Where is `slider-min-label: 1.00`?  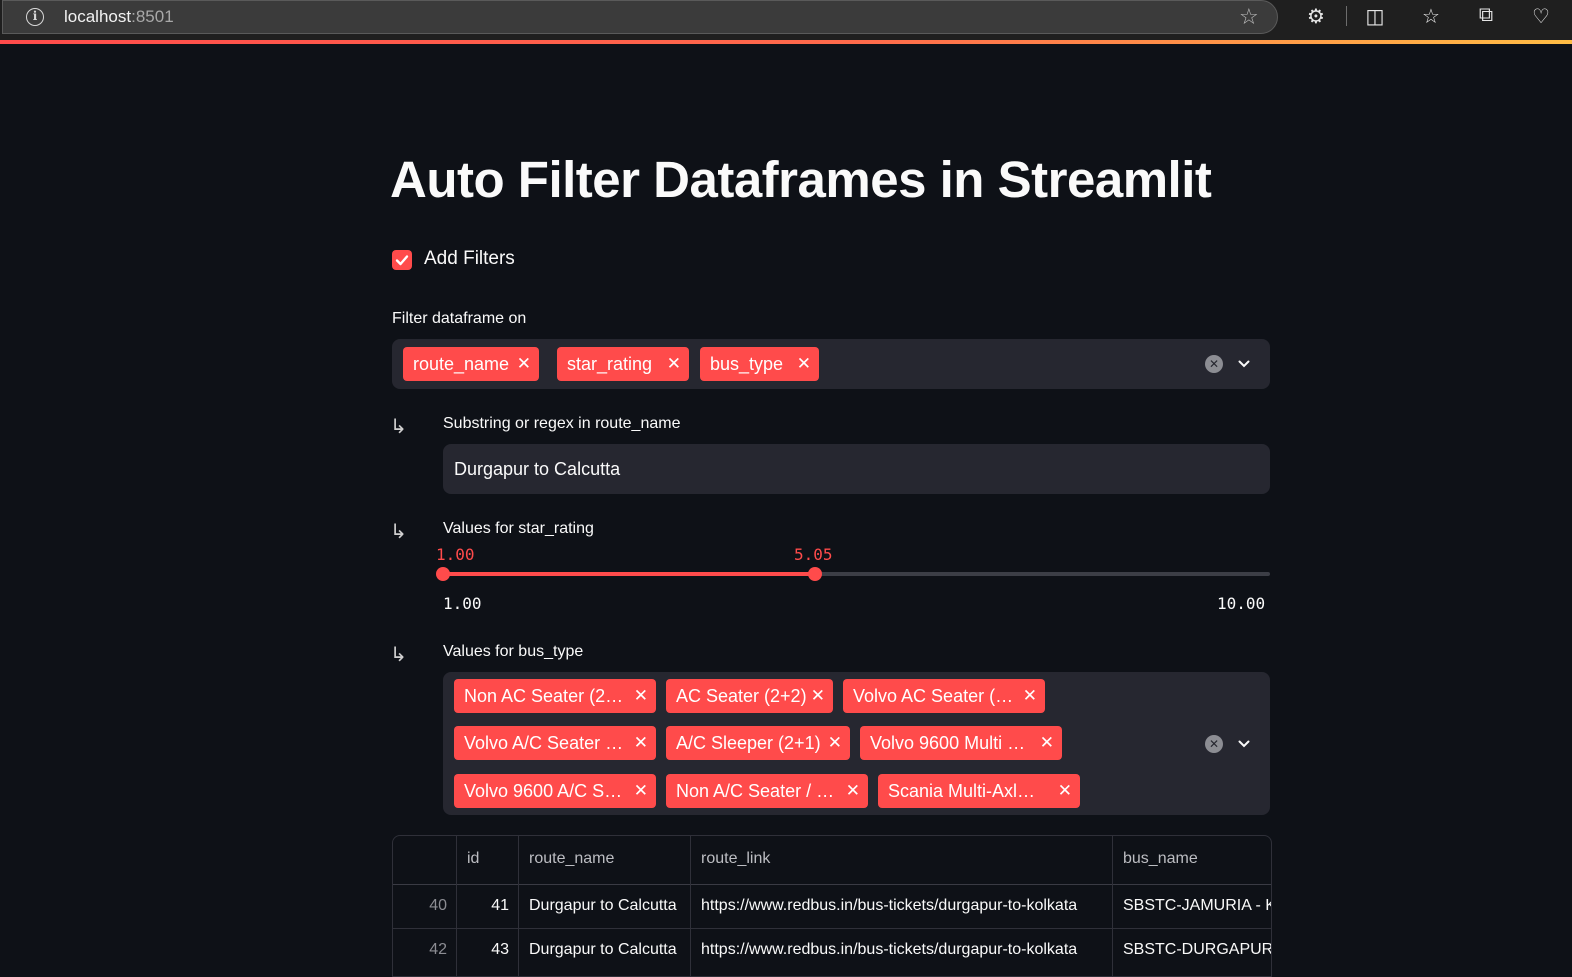 slider-min-label: 1.00 is located at coordinates (462, 603).